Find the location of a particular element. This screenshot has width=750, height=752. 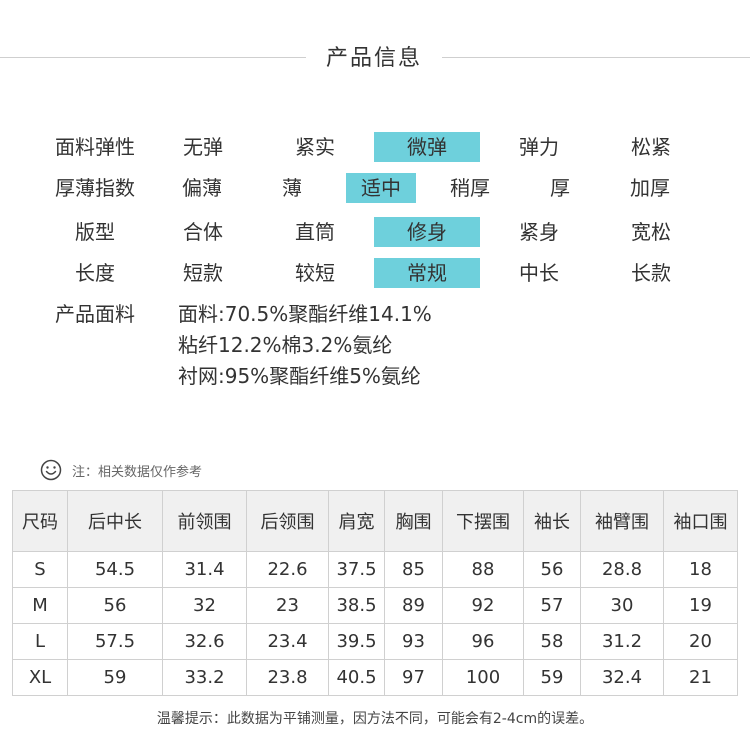

table-cell: XL is located at coordinates (40, 677).